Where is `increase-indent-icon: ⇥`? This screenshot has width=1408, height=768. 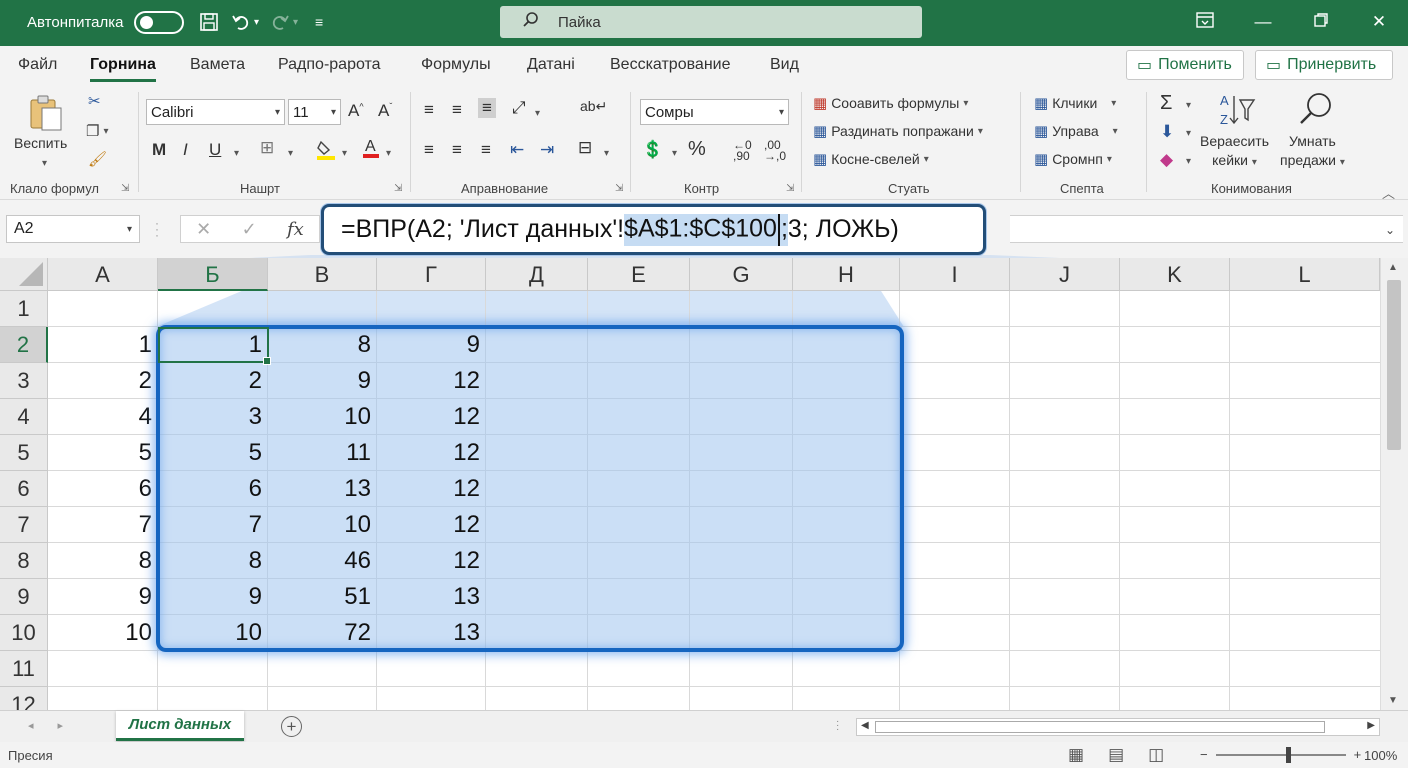 increase-indent-icon: ⇥ is located at coordinates (547, 150).